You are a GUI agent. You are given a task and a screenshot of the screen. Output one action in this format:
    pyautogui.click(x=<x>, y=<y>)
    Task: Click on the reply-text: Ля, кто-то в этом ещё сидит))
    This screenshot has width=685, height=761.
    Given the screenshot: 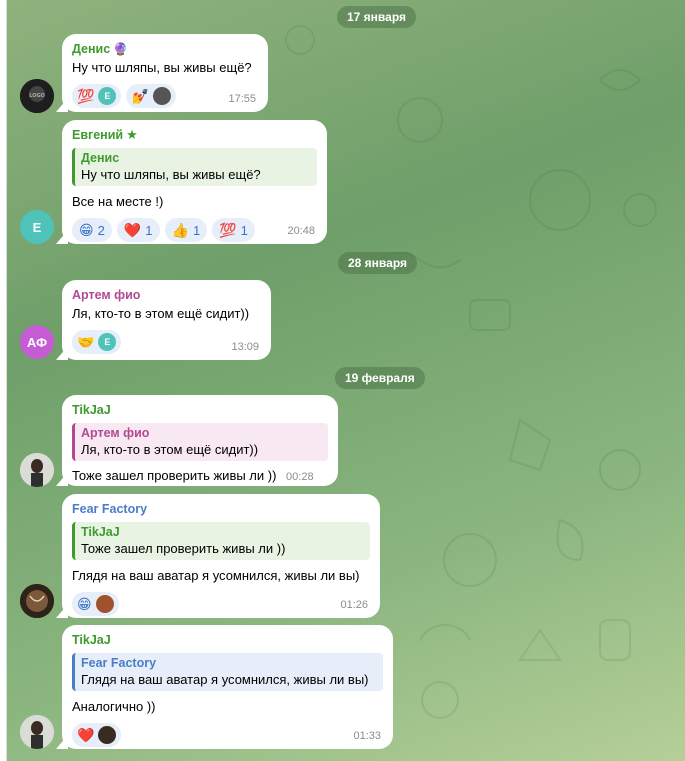 What is the action you would take?
    pyautogui.click(x=170, y=449)
    